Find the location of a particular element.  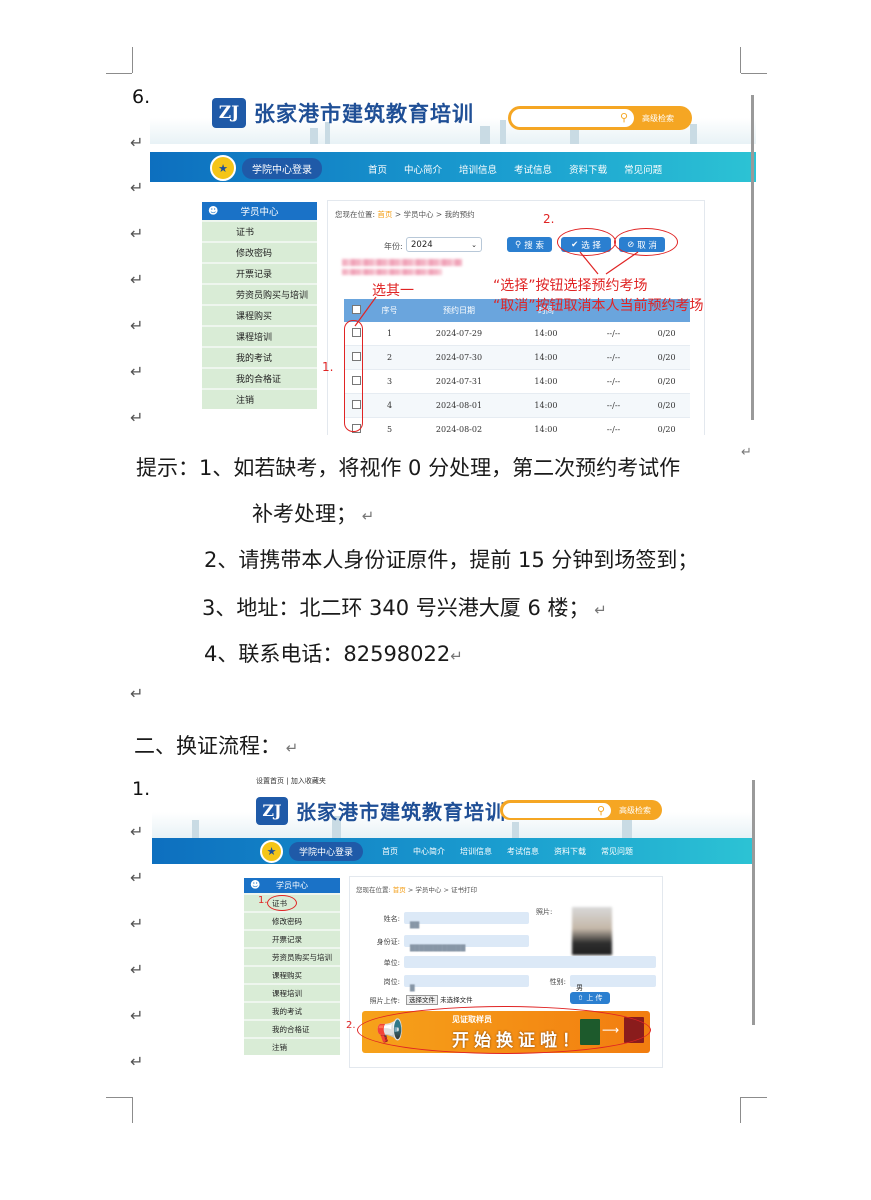

site-name: 张家港市建筑教育培训 is located at coordinates (401, 812).